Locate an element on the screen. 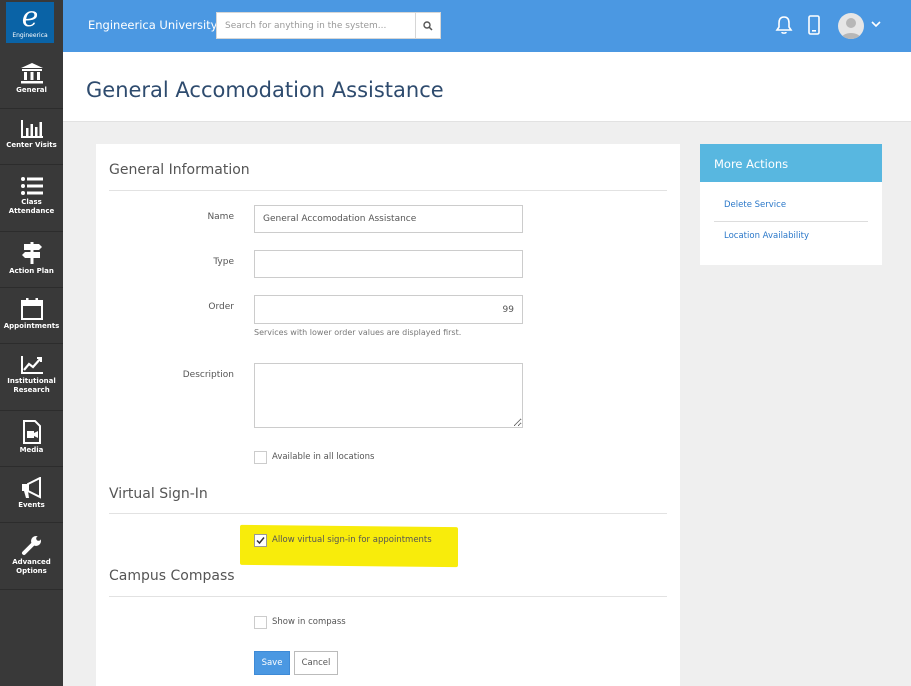 This screenshot has width=911, height=686. more-actions-title: More Actions is located at coordinates (791, 163).